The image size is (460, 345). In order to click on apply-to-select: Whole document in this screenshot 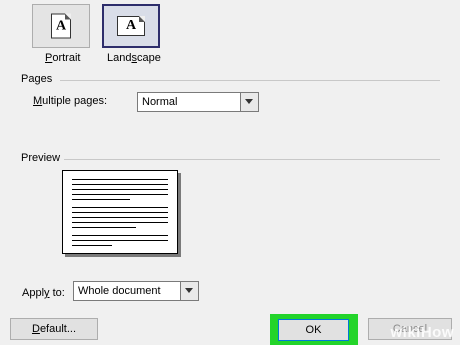, I will do `click(136, 291)`.